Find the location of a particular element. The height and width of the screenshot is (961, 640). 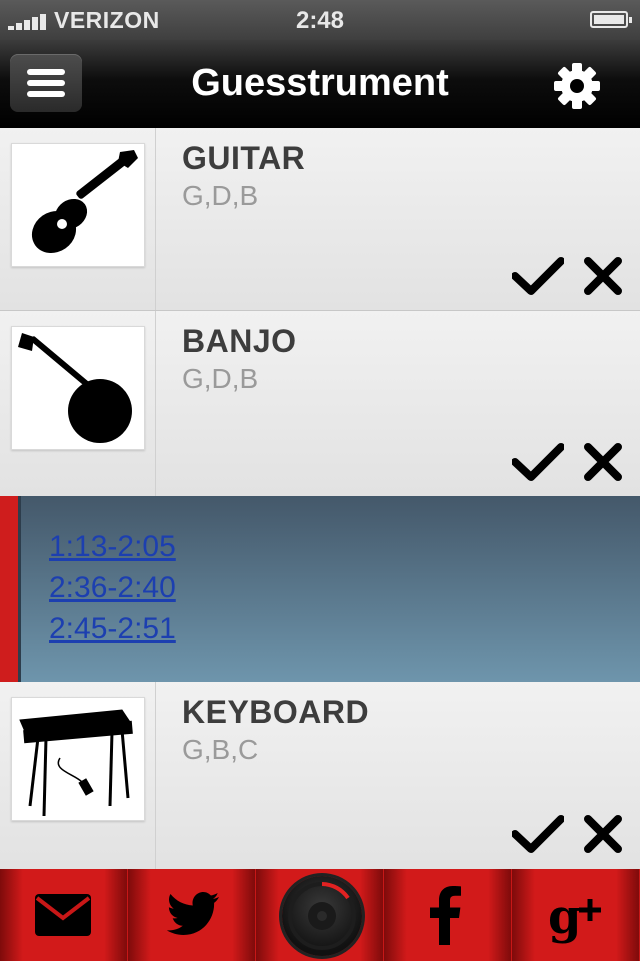

share-google-plus-button: g is located at coordinates (575, 915).